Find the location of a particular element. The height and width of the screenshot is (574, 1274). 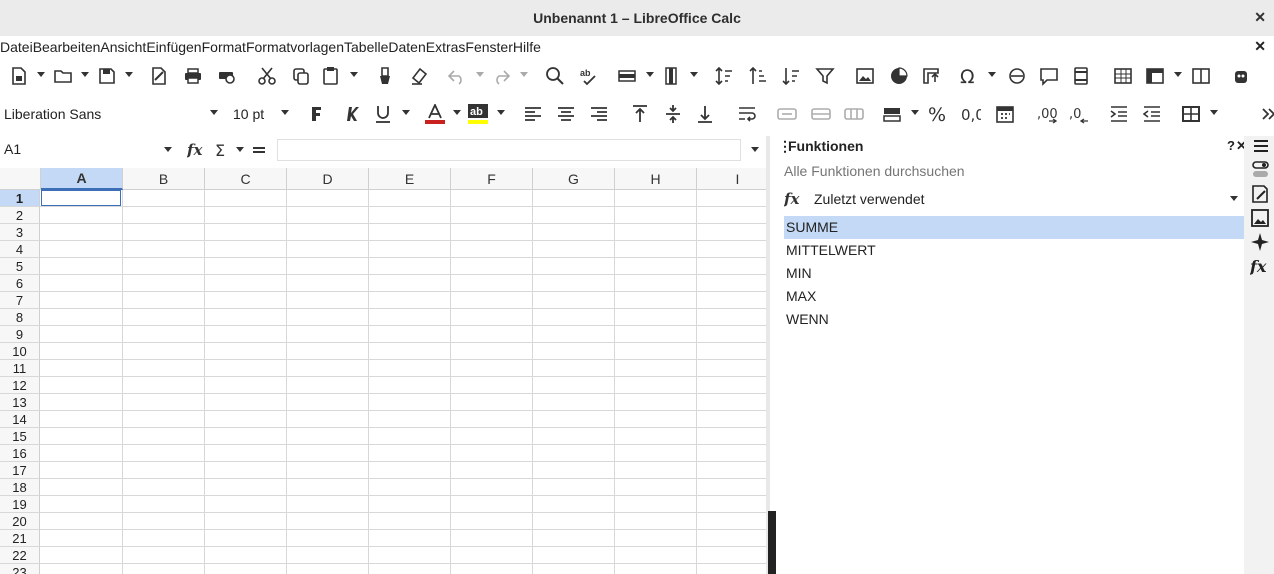

menu-daten: Daten is located at coordinates (406, 47).